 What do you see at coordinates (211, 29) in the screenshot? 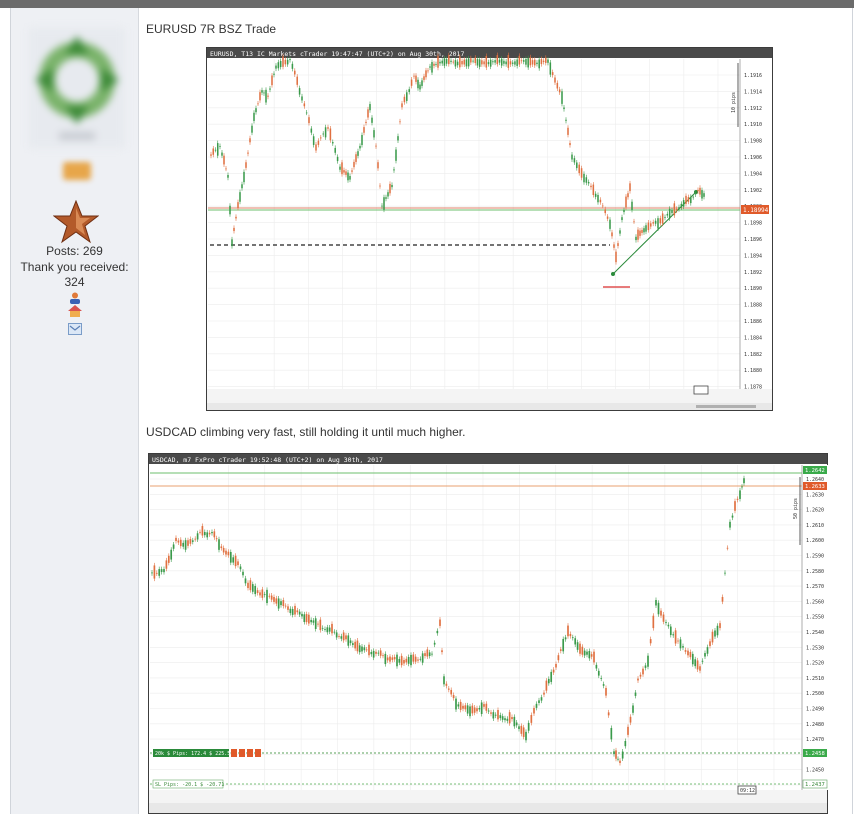
I see `post-text-1: EURUSD 7R BSZ Trade` at bounding box center [211, 29].